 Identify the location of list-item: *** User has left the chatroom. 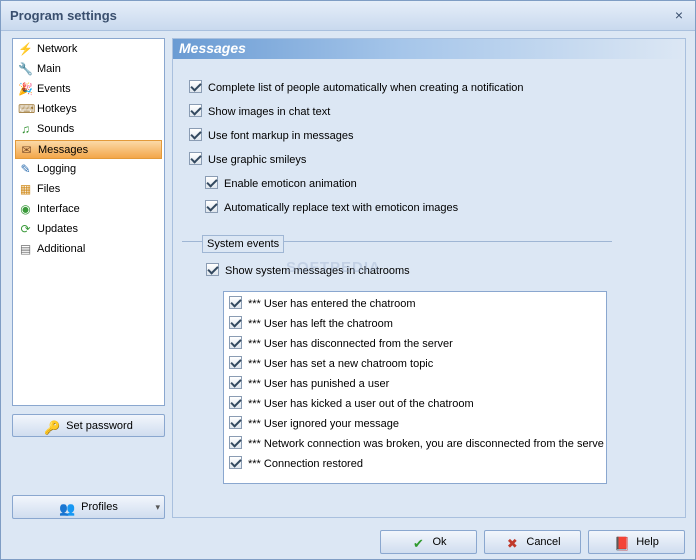
(311, 324).